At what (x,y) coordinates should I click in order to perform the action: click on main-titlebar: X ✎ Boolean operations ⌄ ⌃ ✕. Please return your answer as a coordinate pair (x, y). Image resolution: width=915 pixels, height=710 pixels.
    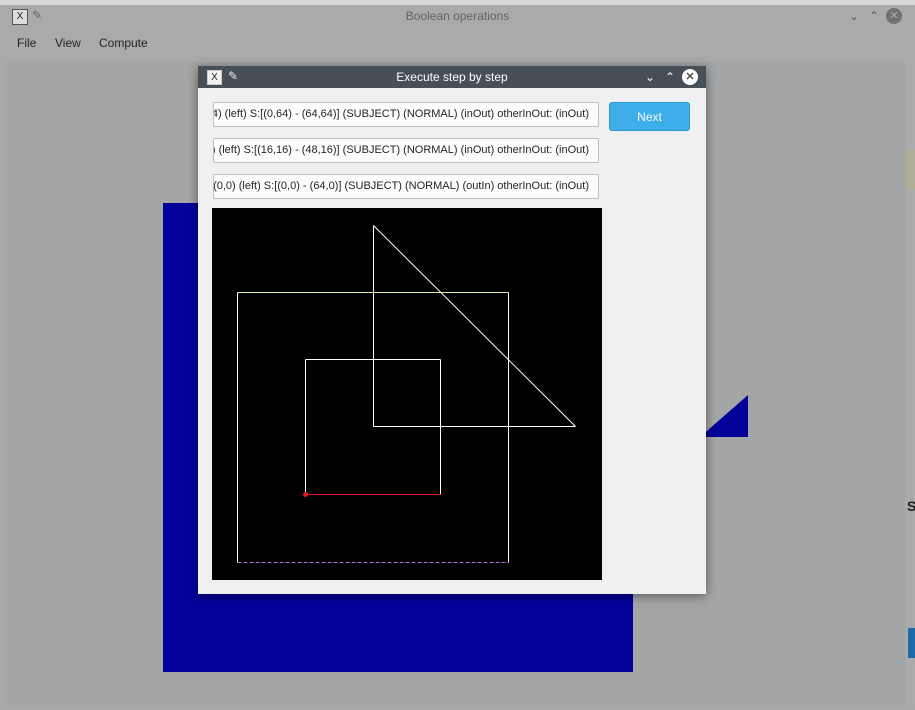
    Looking at the image, I should click on (457, 16).